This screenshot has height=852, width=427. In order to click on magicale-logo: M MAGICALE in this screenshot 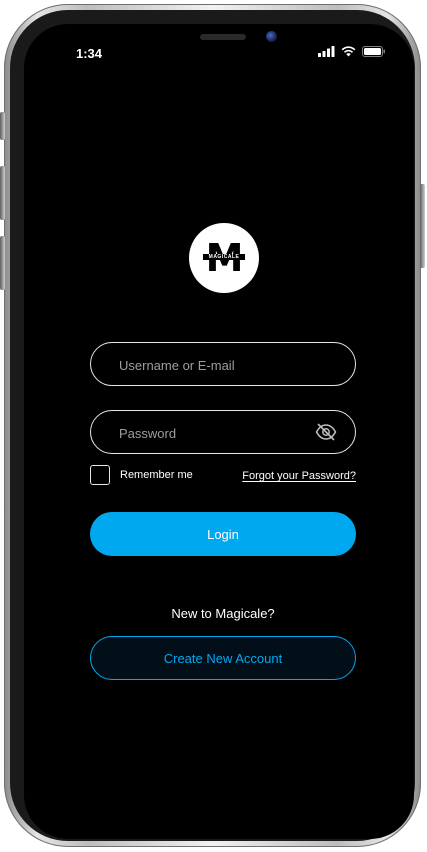, I will do `click(224, 258)`.